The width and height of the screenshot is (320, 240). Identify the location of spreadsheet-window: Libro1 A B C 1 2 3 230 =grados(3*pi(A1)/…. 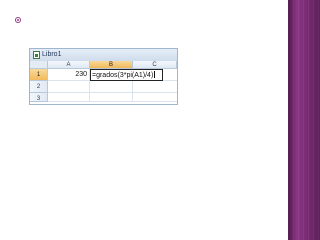
(103, 76).